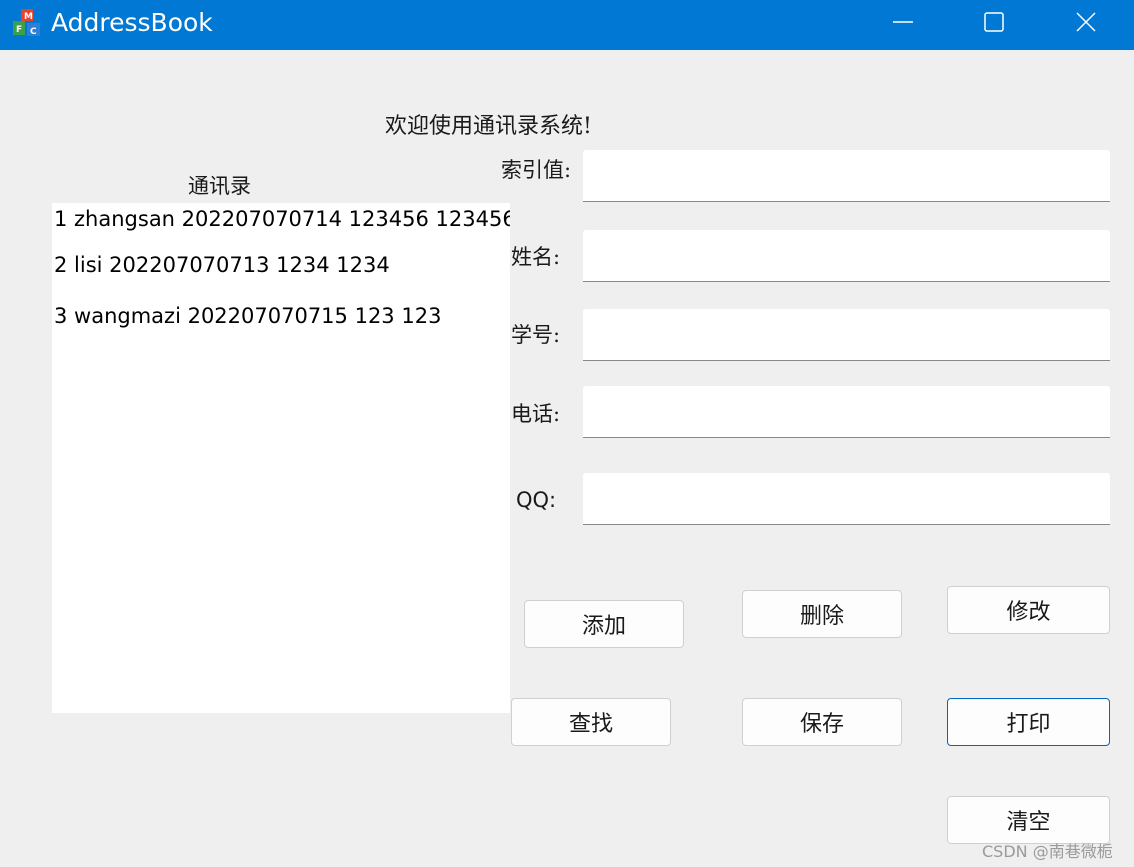 The height and width of the screenshot is (867, 1134). What do you see at coordinates (132, 22) in the screenshot?
I see `window-title: AddressBook` at bounding box center [132, 22].